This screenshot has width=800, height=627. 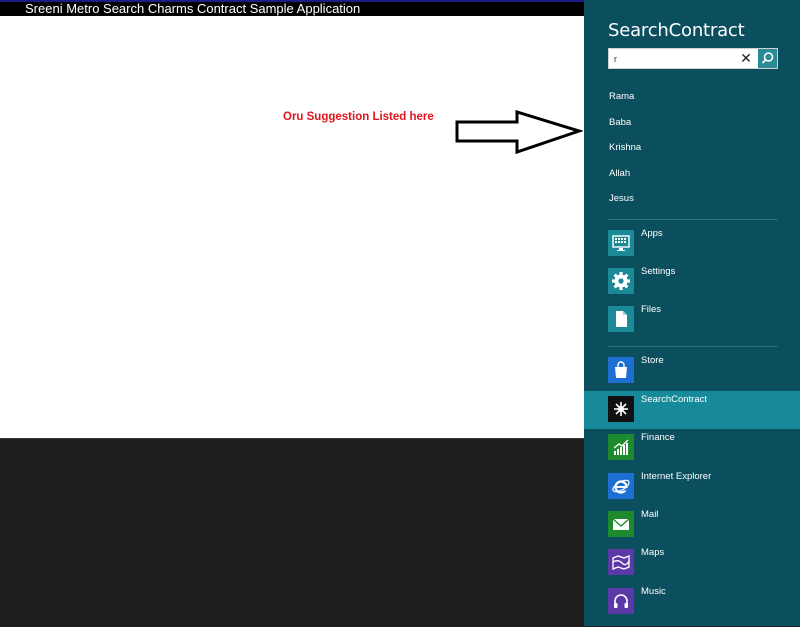 I want to click on annotation-arrow, so click(x=519, y=132).